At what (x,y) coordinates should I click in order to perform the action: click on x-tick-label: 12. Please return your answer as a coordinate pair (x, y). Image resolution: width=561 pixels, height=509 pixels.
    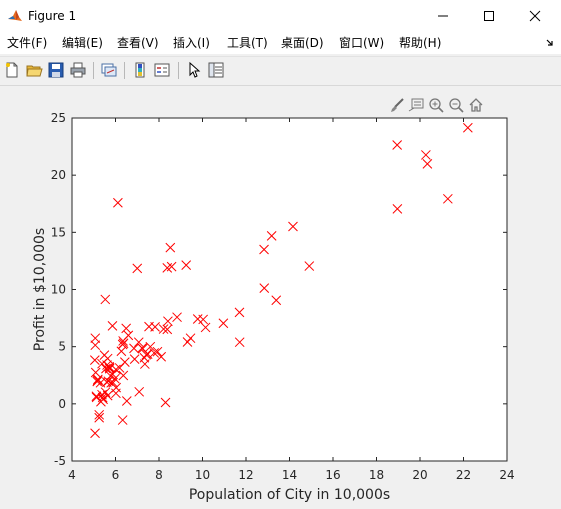
    Looking at the image, I should click on (245, 475).